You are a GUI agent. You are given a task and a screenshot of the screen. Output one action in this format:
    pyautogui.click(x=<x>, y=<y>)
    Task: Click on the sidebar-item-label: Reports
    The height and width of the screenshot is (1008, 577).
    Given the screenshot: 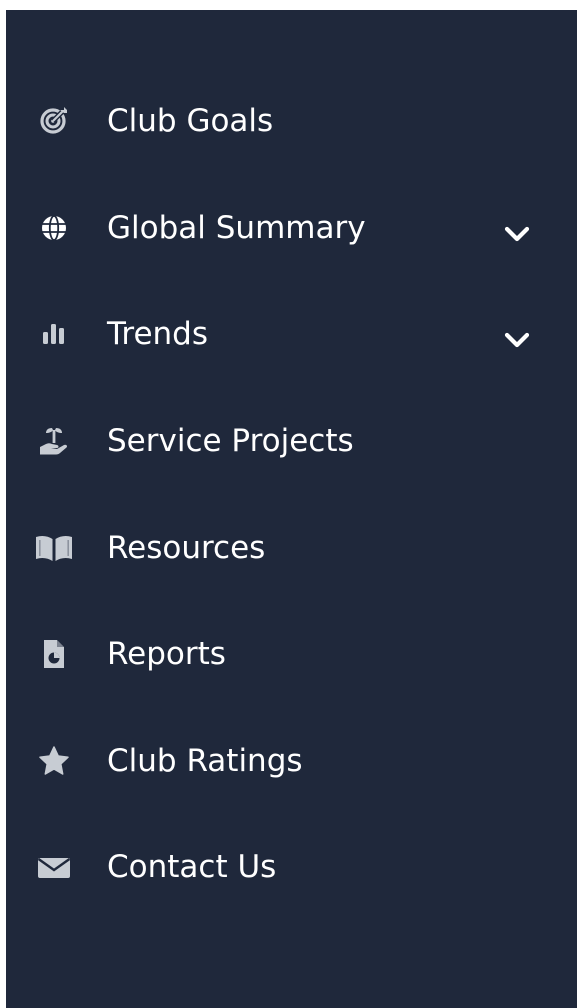 What is the action you would take?
    pyautogui.click(x=166, y=654)
    